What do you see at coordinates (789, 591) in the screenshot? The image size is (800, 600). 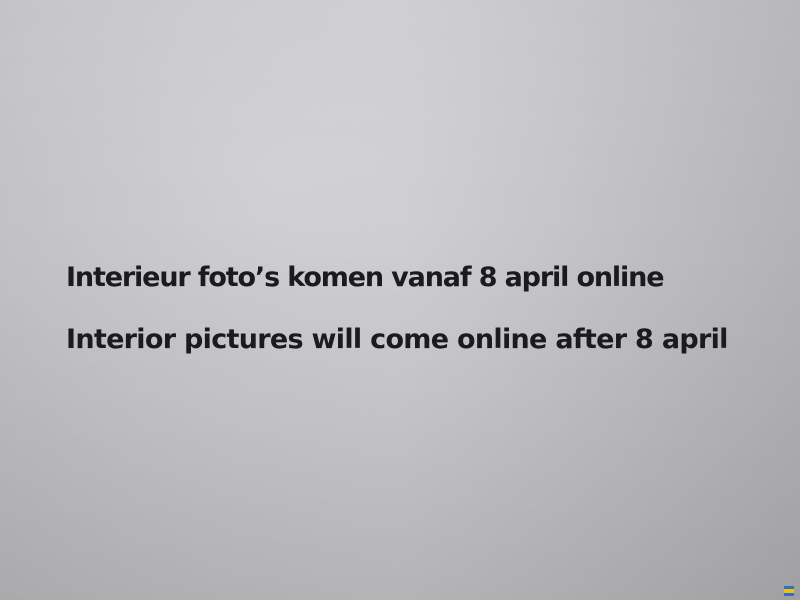 I see `flag-mark-icon` at bounding box center [789, 591].